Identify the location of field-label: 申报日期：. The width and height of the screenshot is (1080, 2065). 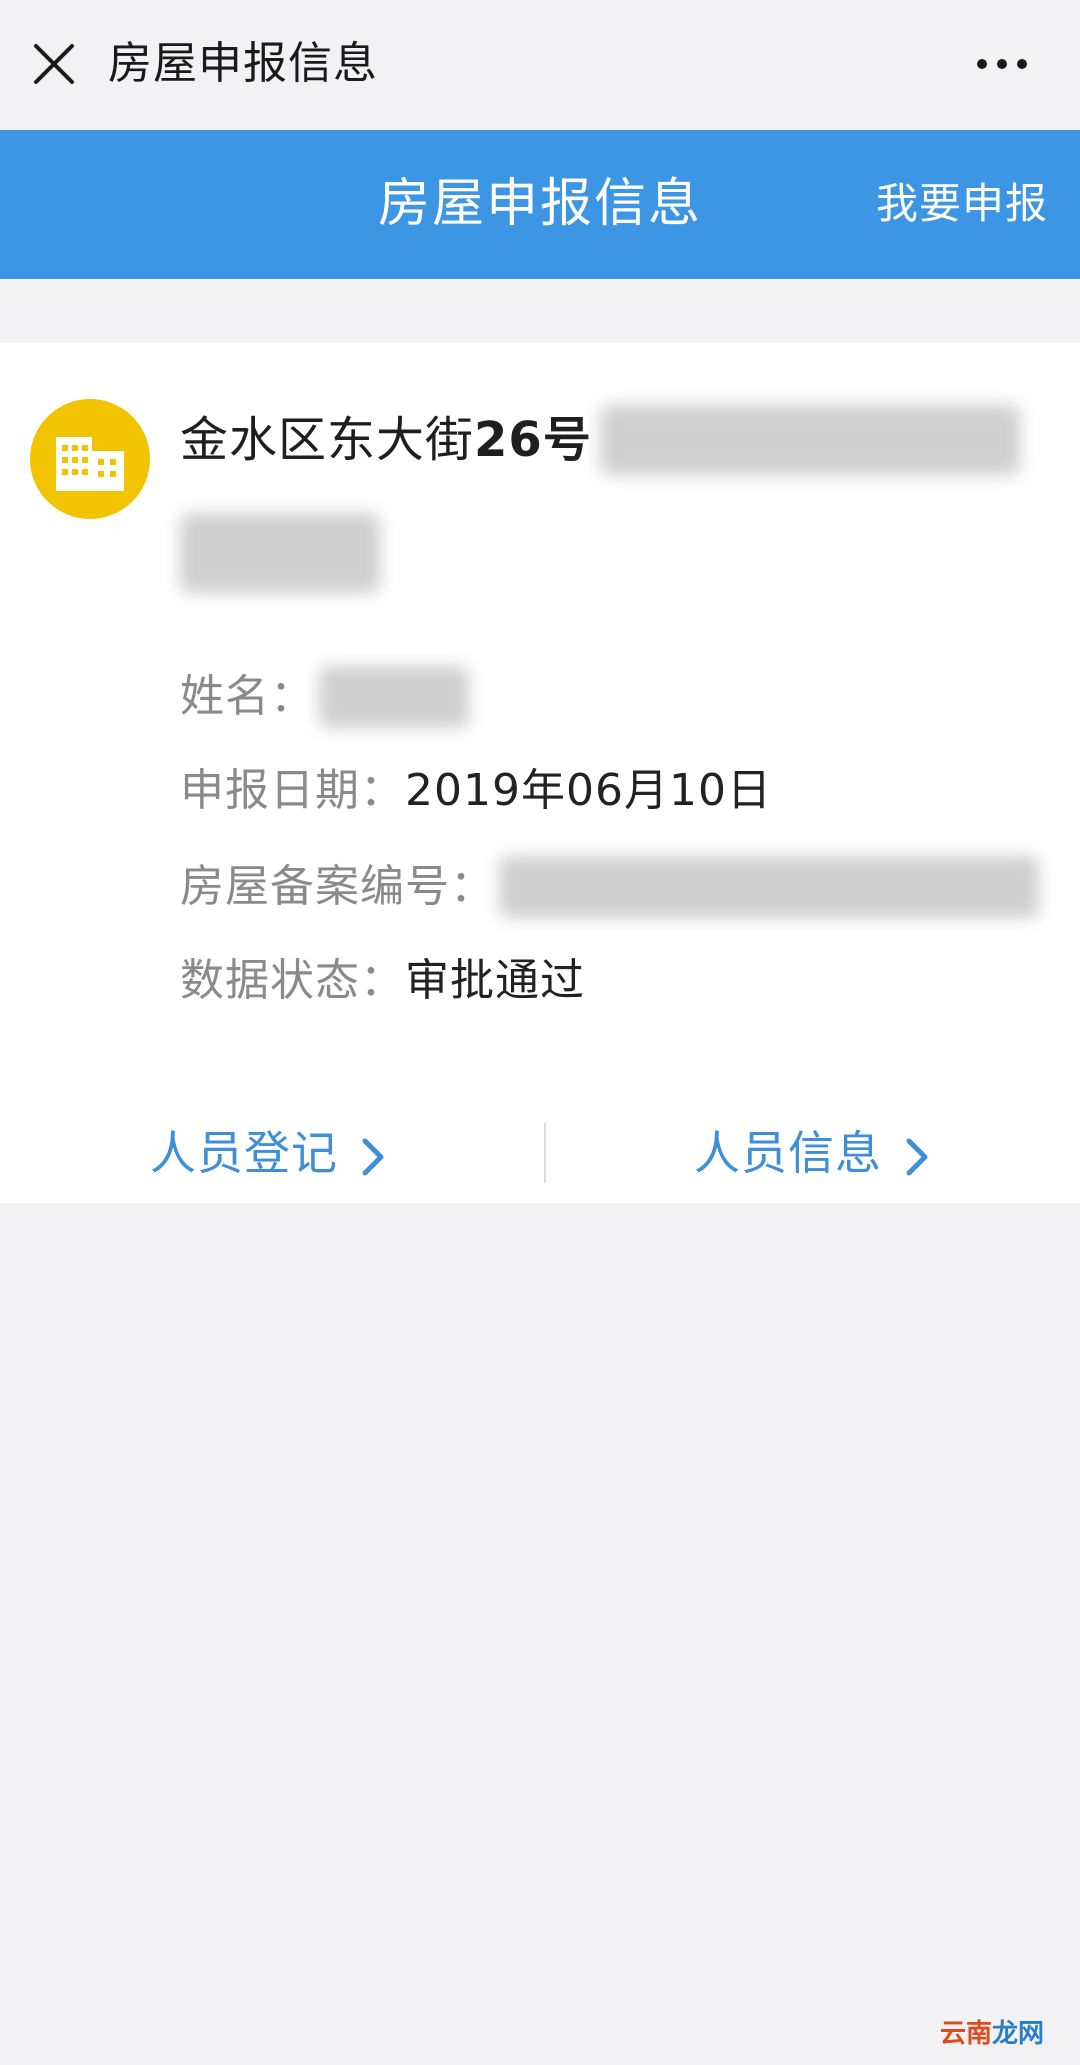
(292, 790).